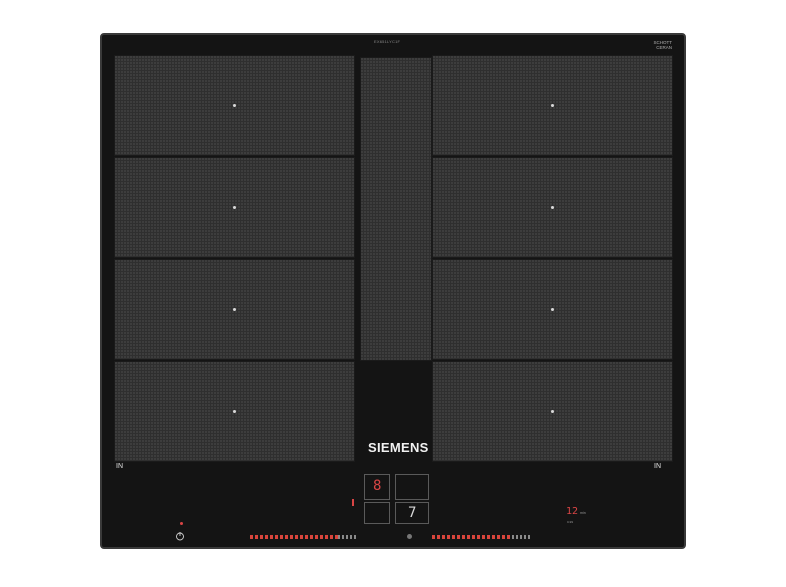 The height and width of the screenshot is (587, 786). I want to click on schott-ceran-logo: SCHOTT CERAN, so click(658, 47).